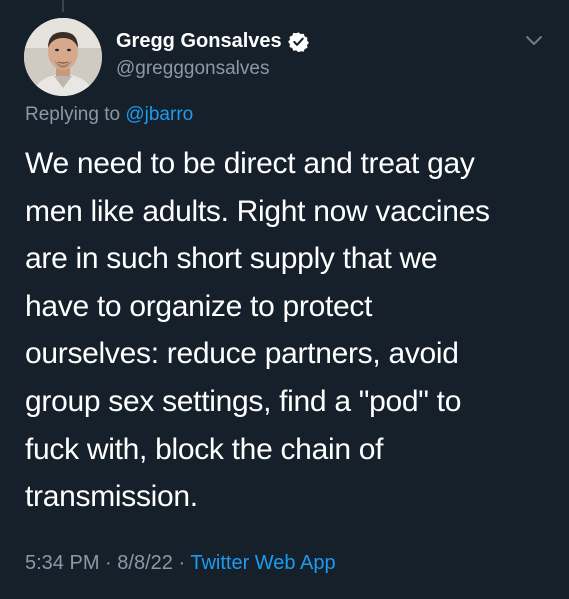 This screenshot has height=599, width=569. I want to click on avatar-photo-icon, so click(63, 57).